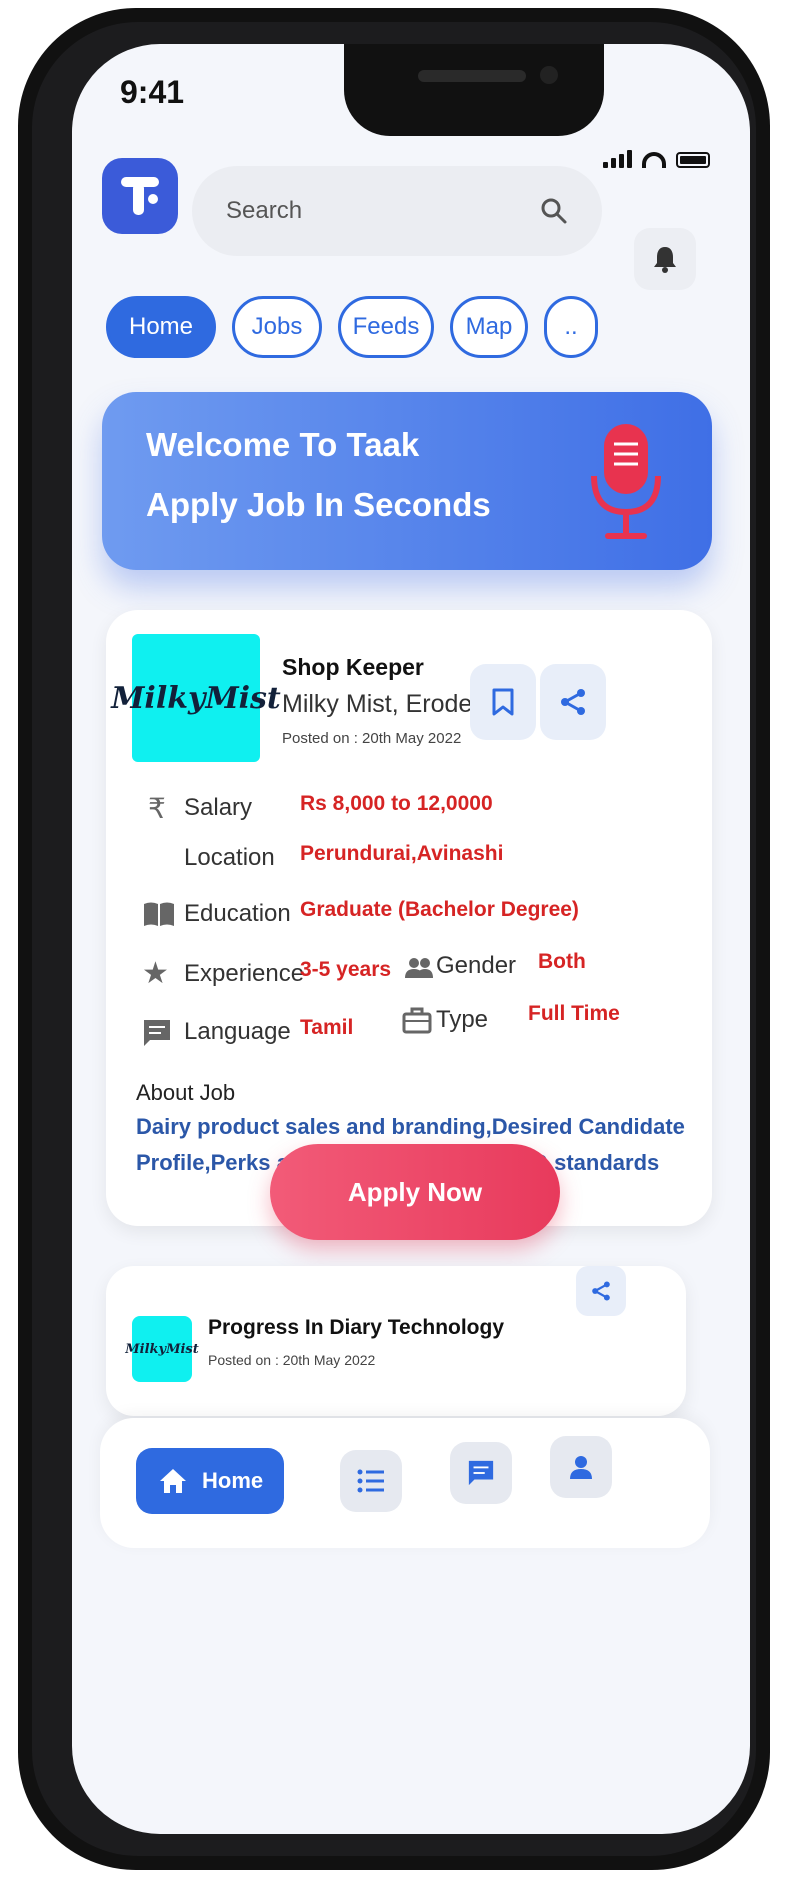  I want to click on search-placeholder: Search, so click(264, 210).